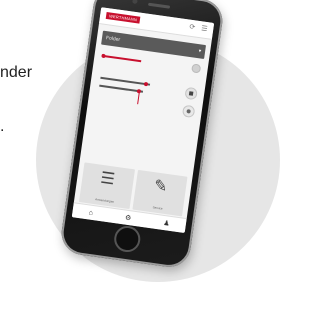 The height and width of the screenshot is (309, 320). I want to click on chevron-down-icon: ▾, so click(200, 51).